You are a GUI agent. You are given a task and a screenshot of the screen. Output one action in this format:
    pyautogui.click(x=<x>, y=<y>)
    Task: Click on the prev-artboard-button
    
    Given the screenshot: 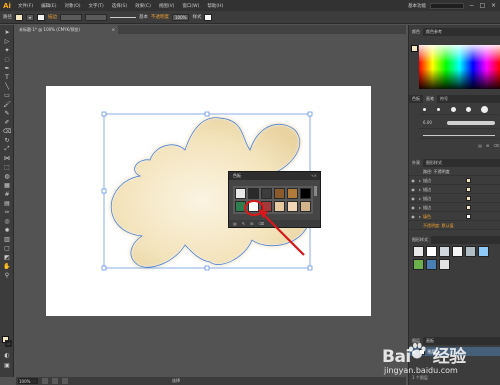 What is the action you would take?
    pyautogui.click(x=55, y=381)
    